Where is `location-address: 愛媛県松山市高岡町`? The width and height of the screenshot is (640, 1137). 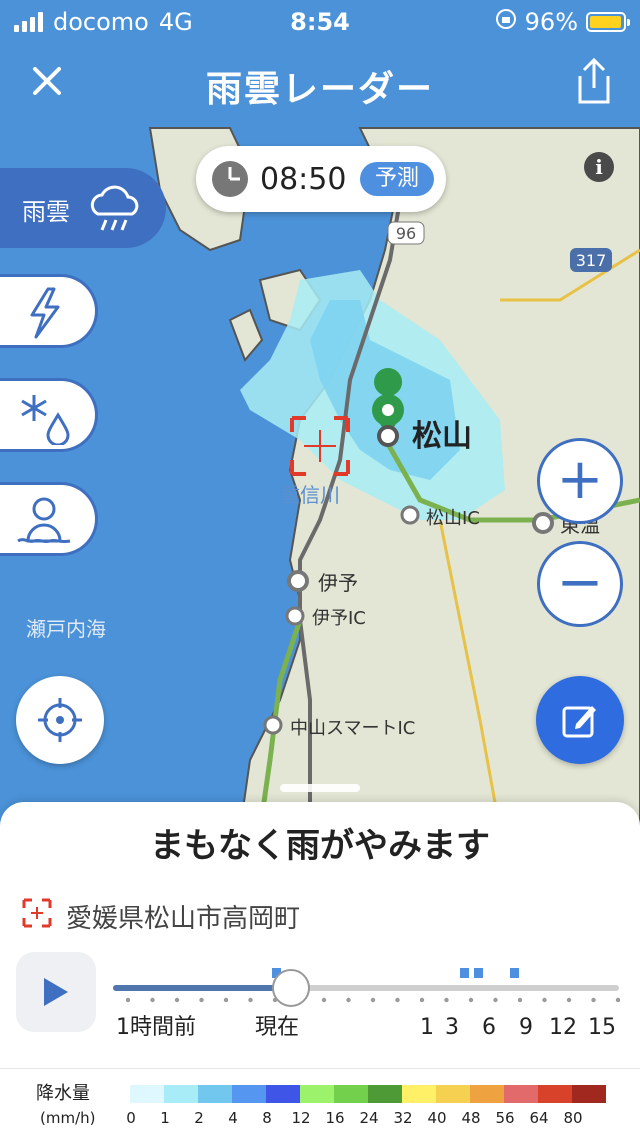 location-address: 愛媛県松山市高岡町 is located at coordinates (183, 919).